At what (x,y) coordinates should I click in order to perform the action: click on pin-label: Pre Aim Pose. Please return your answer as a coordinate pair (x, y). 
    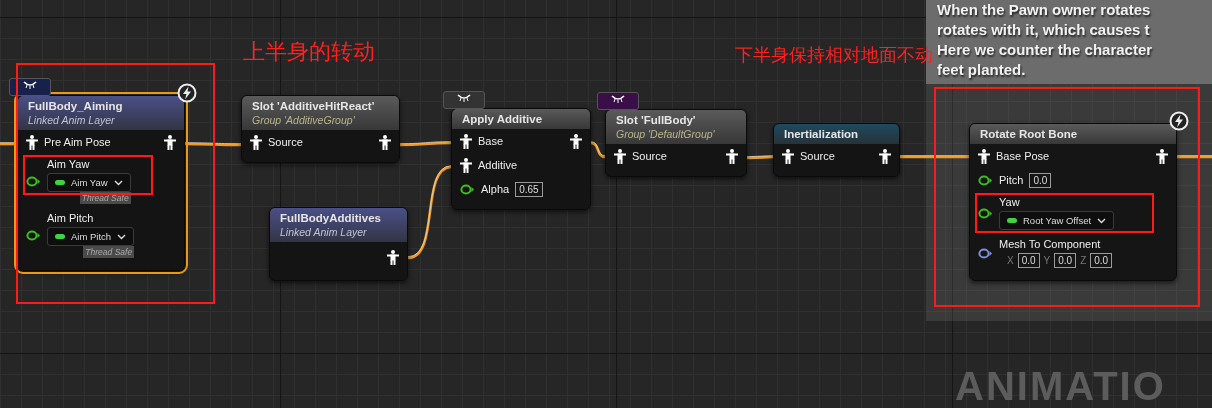
    Looking at the image, I should click on (77, 142).